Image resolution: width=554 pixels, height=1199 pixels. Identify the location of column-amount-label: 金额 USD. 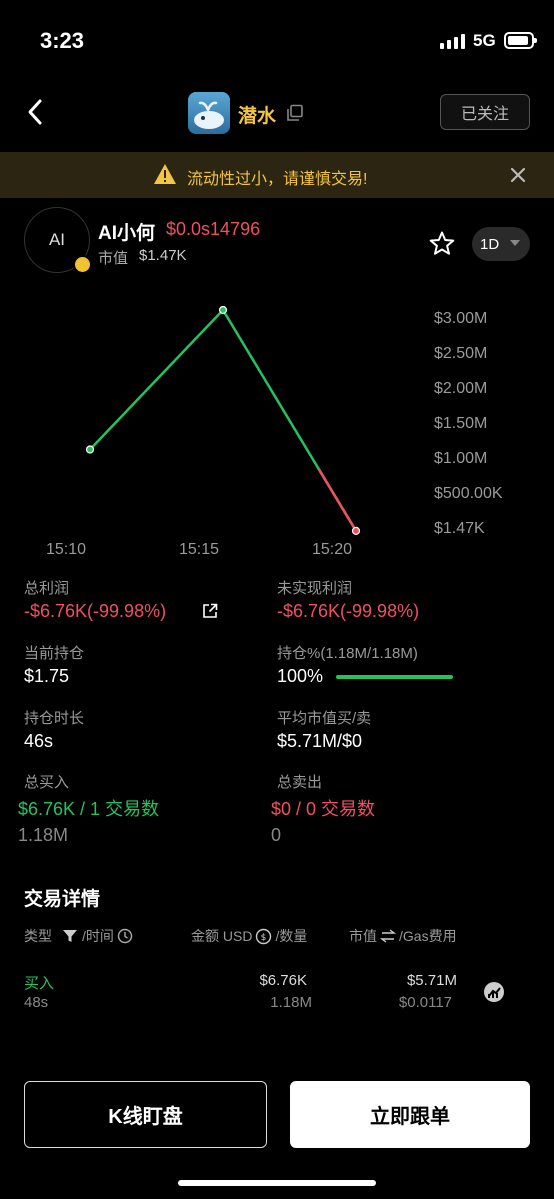
(222, 936).